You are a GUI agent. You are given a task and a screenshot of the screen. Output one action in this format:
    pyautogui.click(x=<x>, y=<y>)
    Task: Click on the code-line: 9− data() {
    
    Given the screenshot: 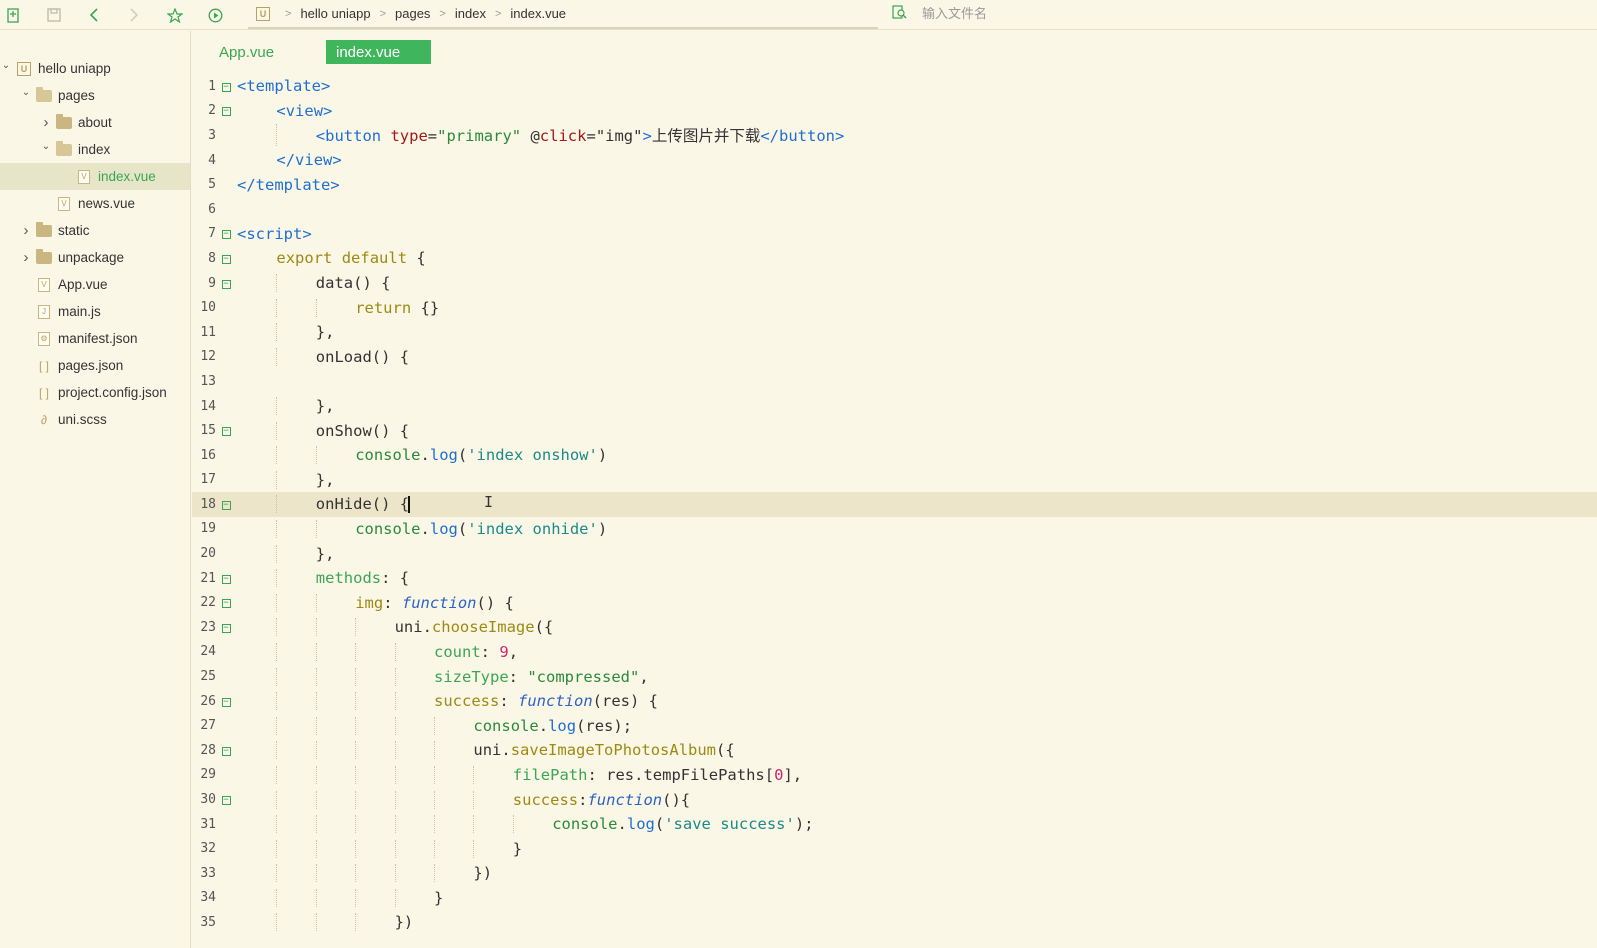 What is the action you would take?
    pyautogui.click(x=894, y=283)
    